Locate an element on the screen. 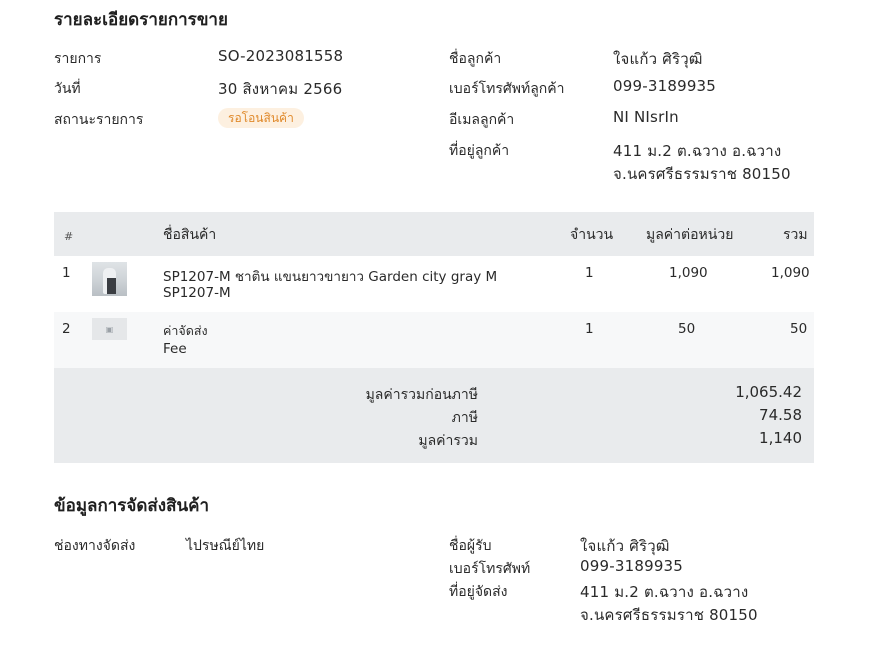 This screenshot has width=896, height=650. product-qty: 1 is located at coordinates (589, 273).